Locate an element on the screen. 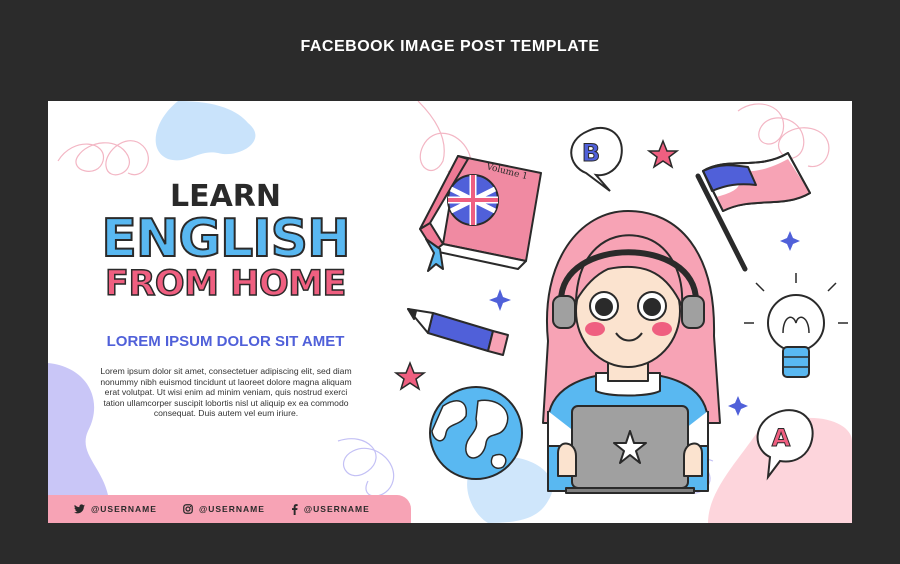 The height and width of the screenshot is (564, 900). bubble-letter-b: B is located at coordinates (591, 153).